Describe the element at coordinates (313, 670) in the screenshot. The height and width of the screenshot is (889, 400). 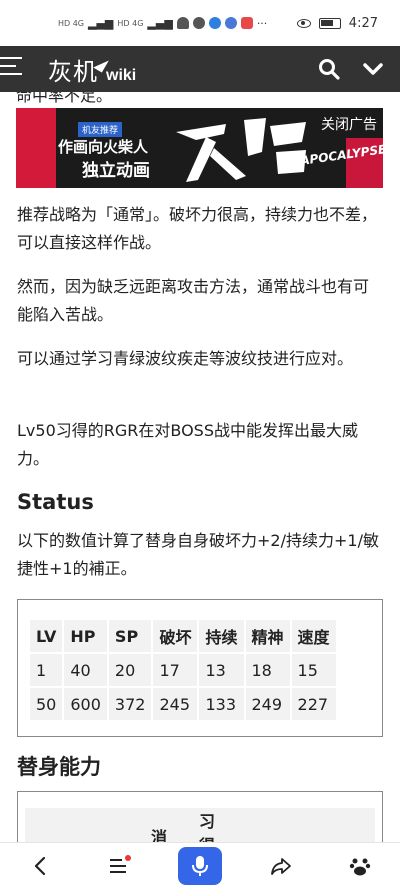
I see `table-cell: 15` at that location.